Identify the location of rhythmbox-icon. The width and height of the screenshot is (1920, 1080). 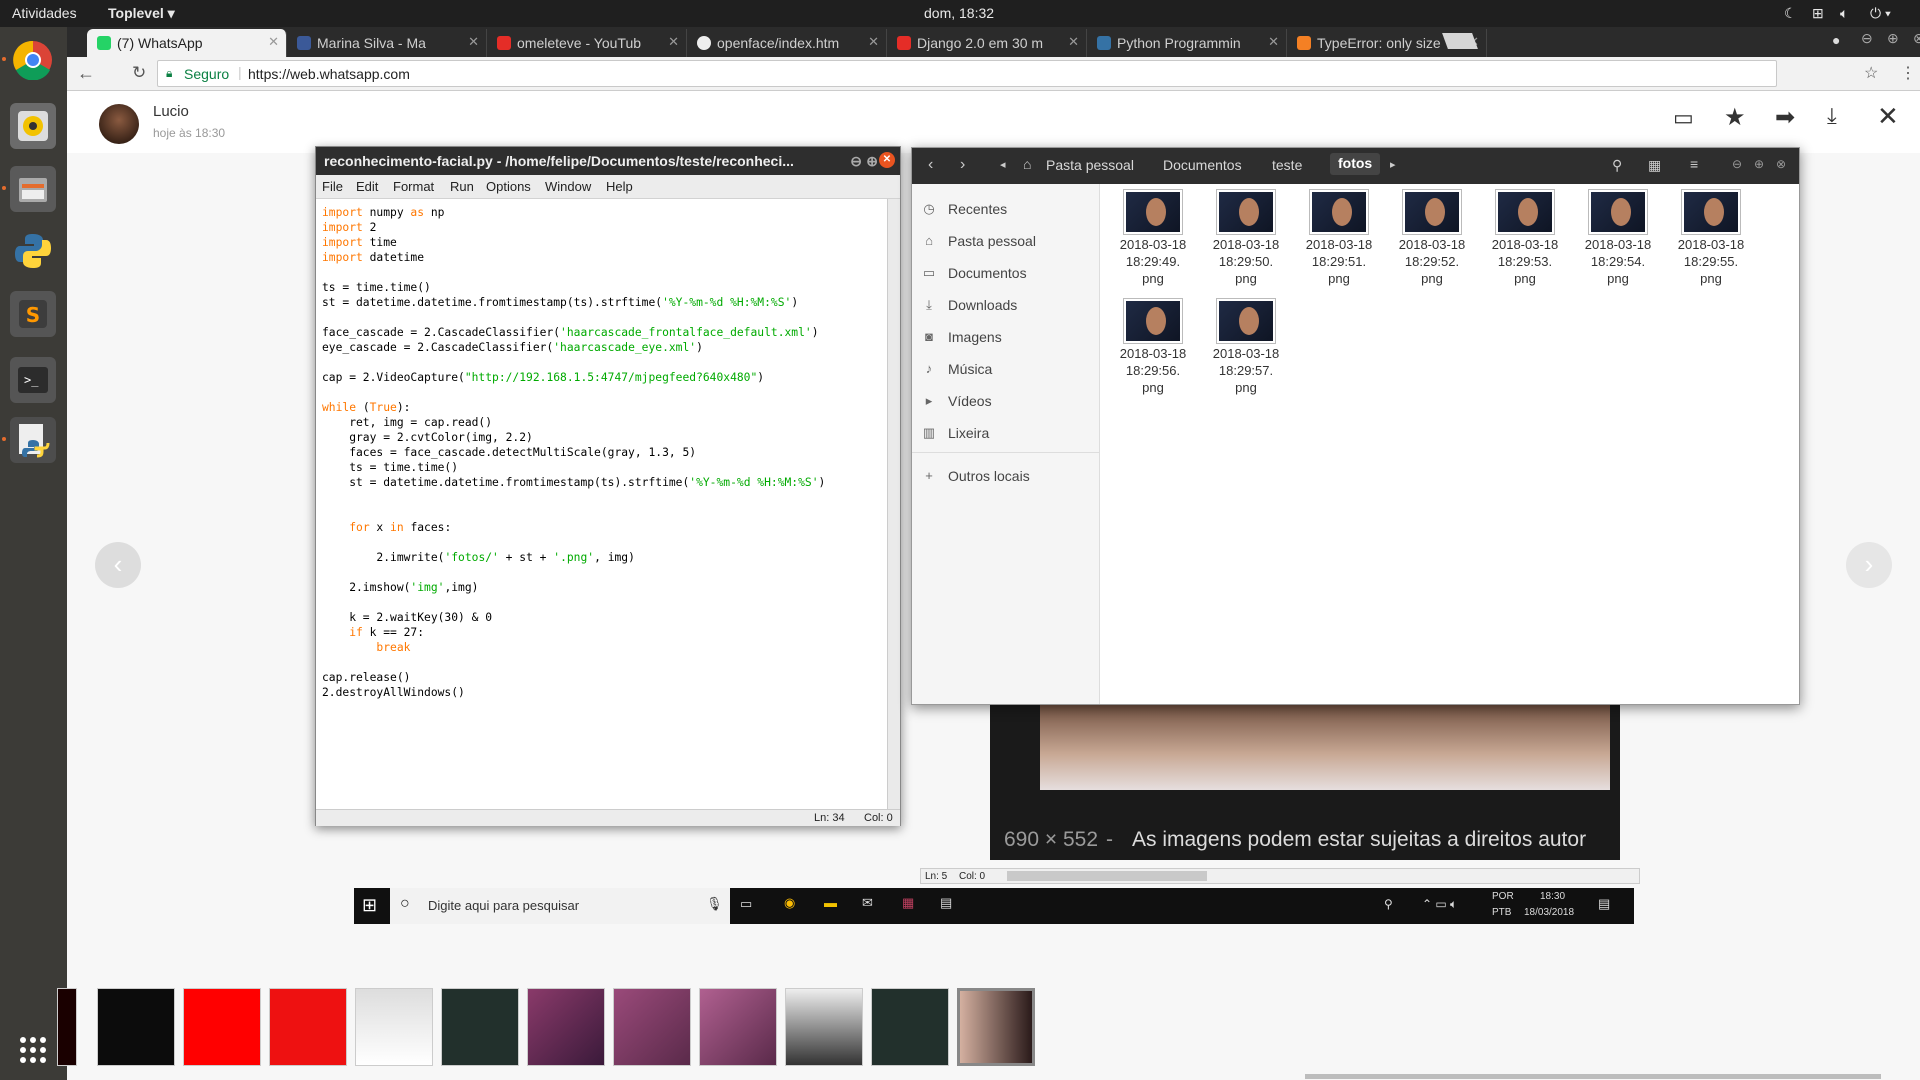
(33, 126).